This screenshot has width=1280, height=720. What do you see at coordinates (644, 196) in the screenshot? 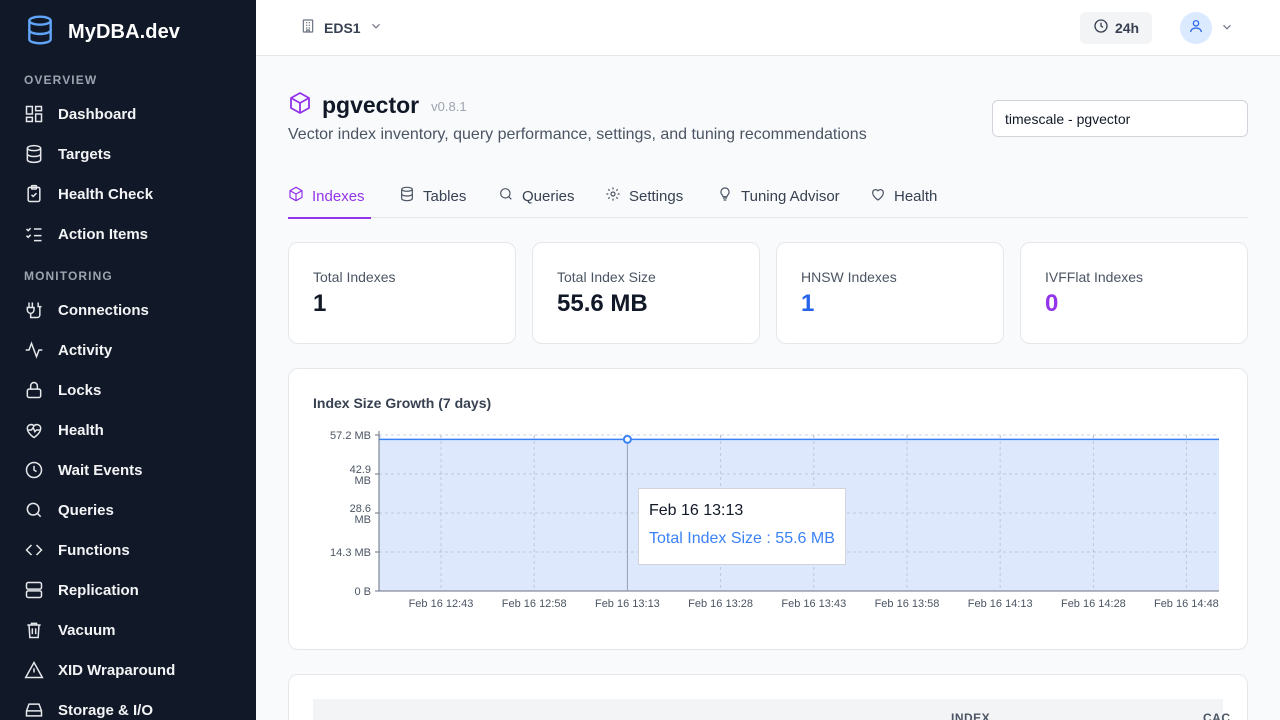
I see `tab-settings: Settings` at bounding box center [644, 196].